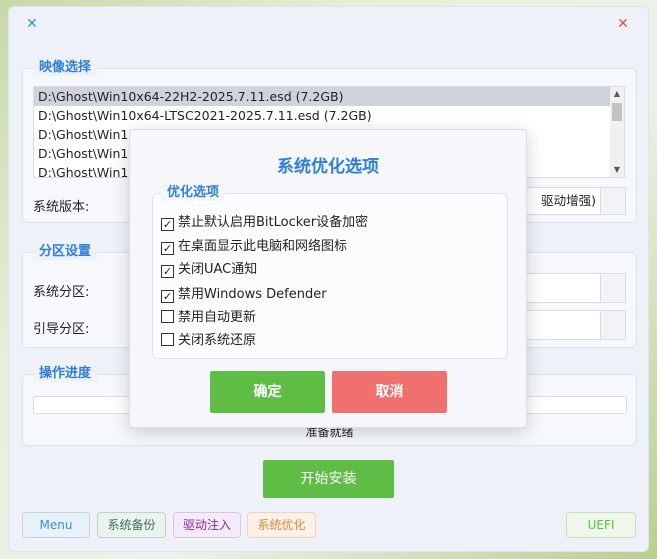  I want to click on option-auto-update: 禁用自动更新, so click(208, 318).